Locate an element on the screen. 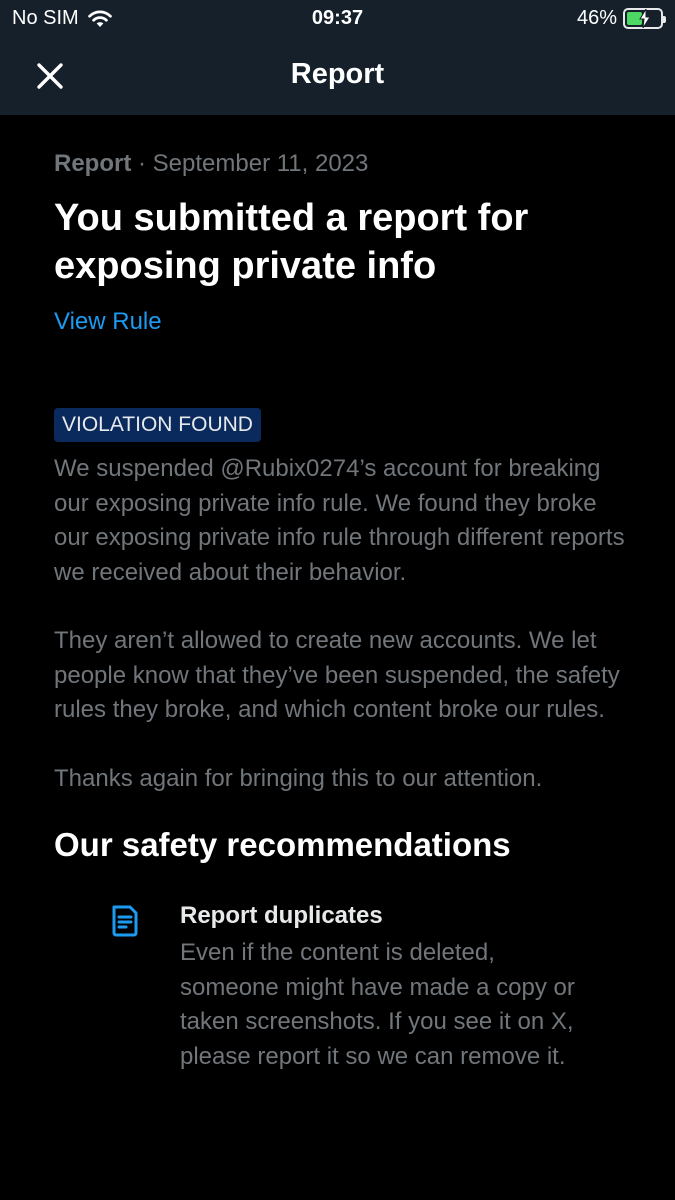 The width and height of the screenshot is (675, 1200). status-bar: No SIM 09:37 46% is located at coordinates (337, 19).